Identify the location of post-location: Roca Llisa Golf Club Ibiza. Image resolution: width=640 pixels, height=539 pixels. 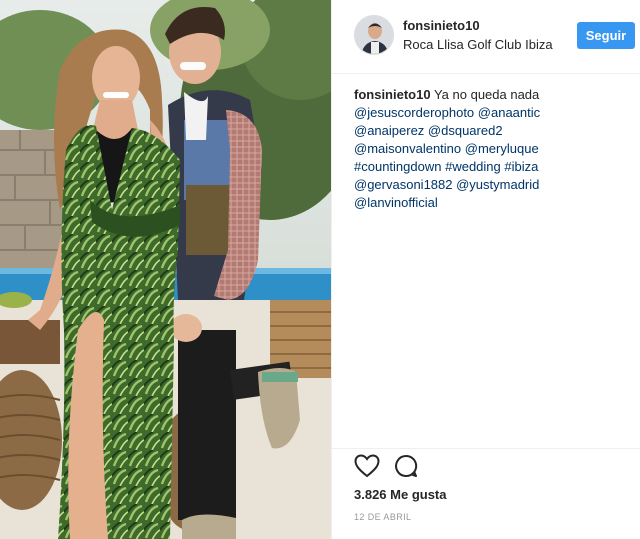
(478, 44).